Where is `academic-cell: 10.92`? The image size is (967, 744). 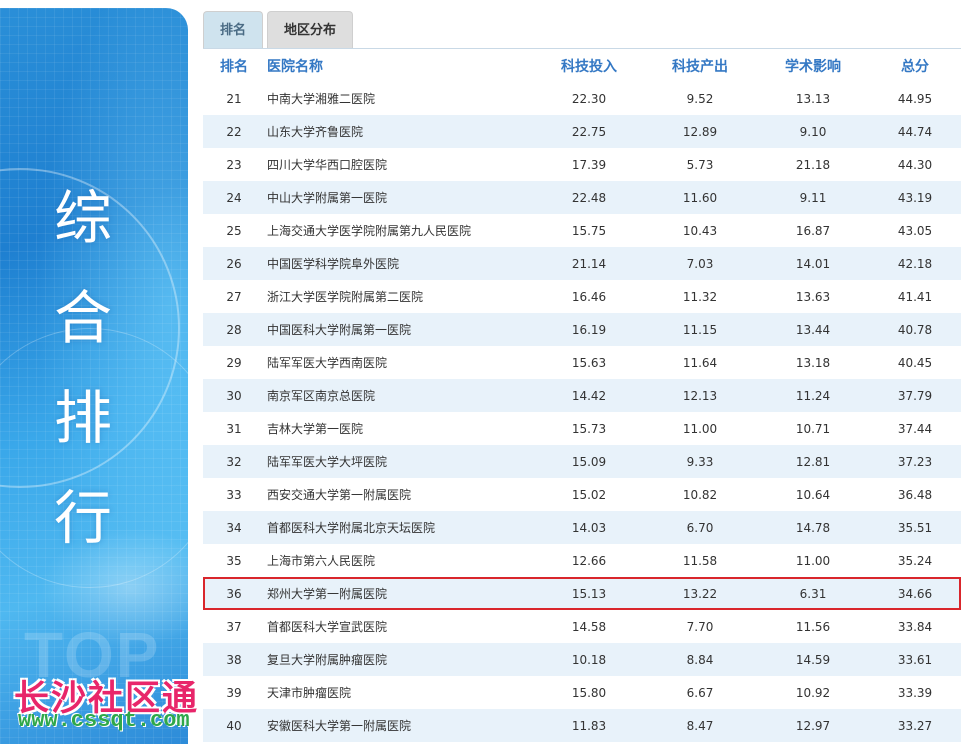 academic-cell: 10.92 is located at coordinates (813, 692).